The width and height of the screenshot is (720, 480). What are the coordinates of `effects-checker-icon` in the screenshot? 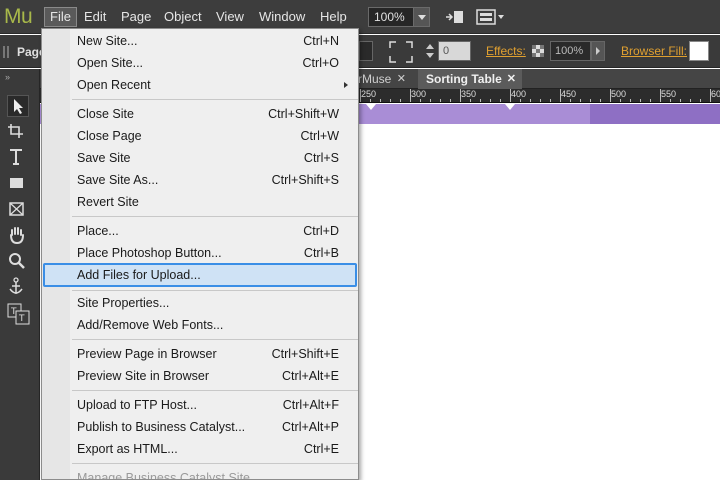 It's located at (538, 51).